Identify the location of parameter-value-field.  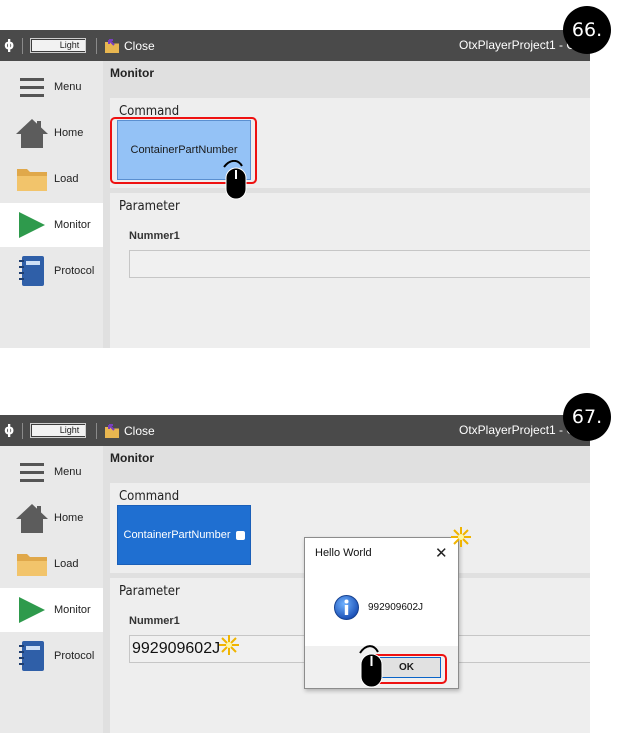
(359, 264).